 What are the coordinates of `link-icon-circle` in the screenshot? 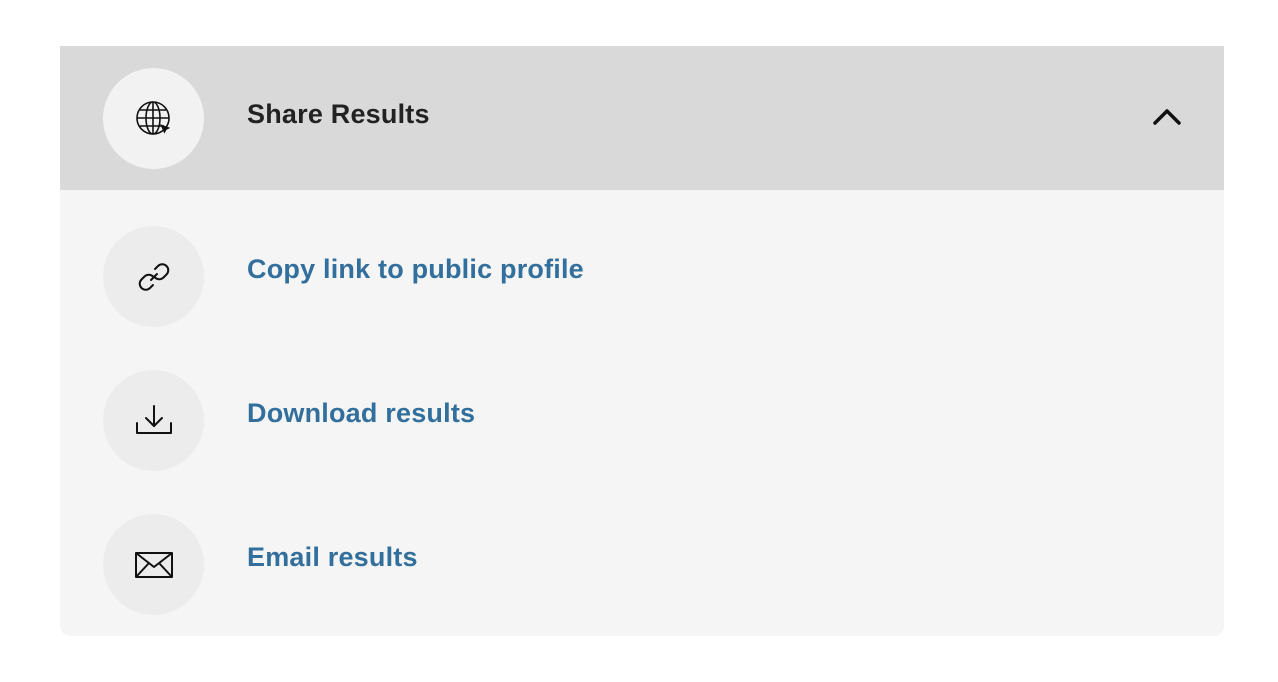 It's located at (153, 276).